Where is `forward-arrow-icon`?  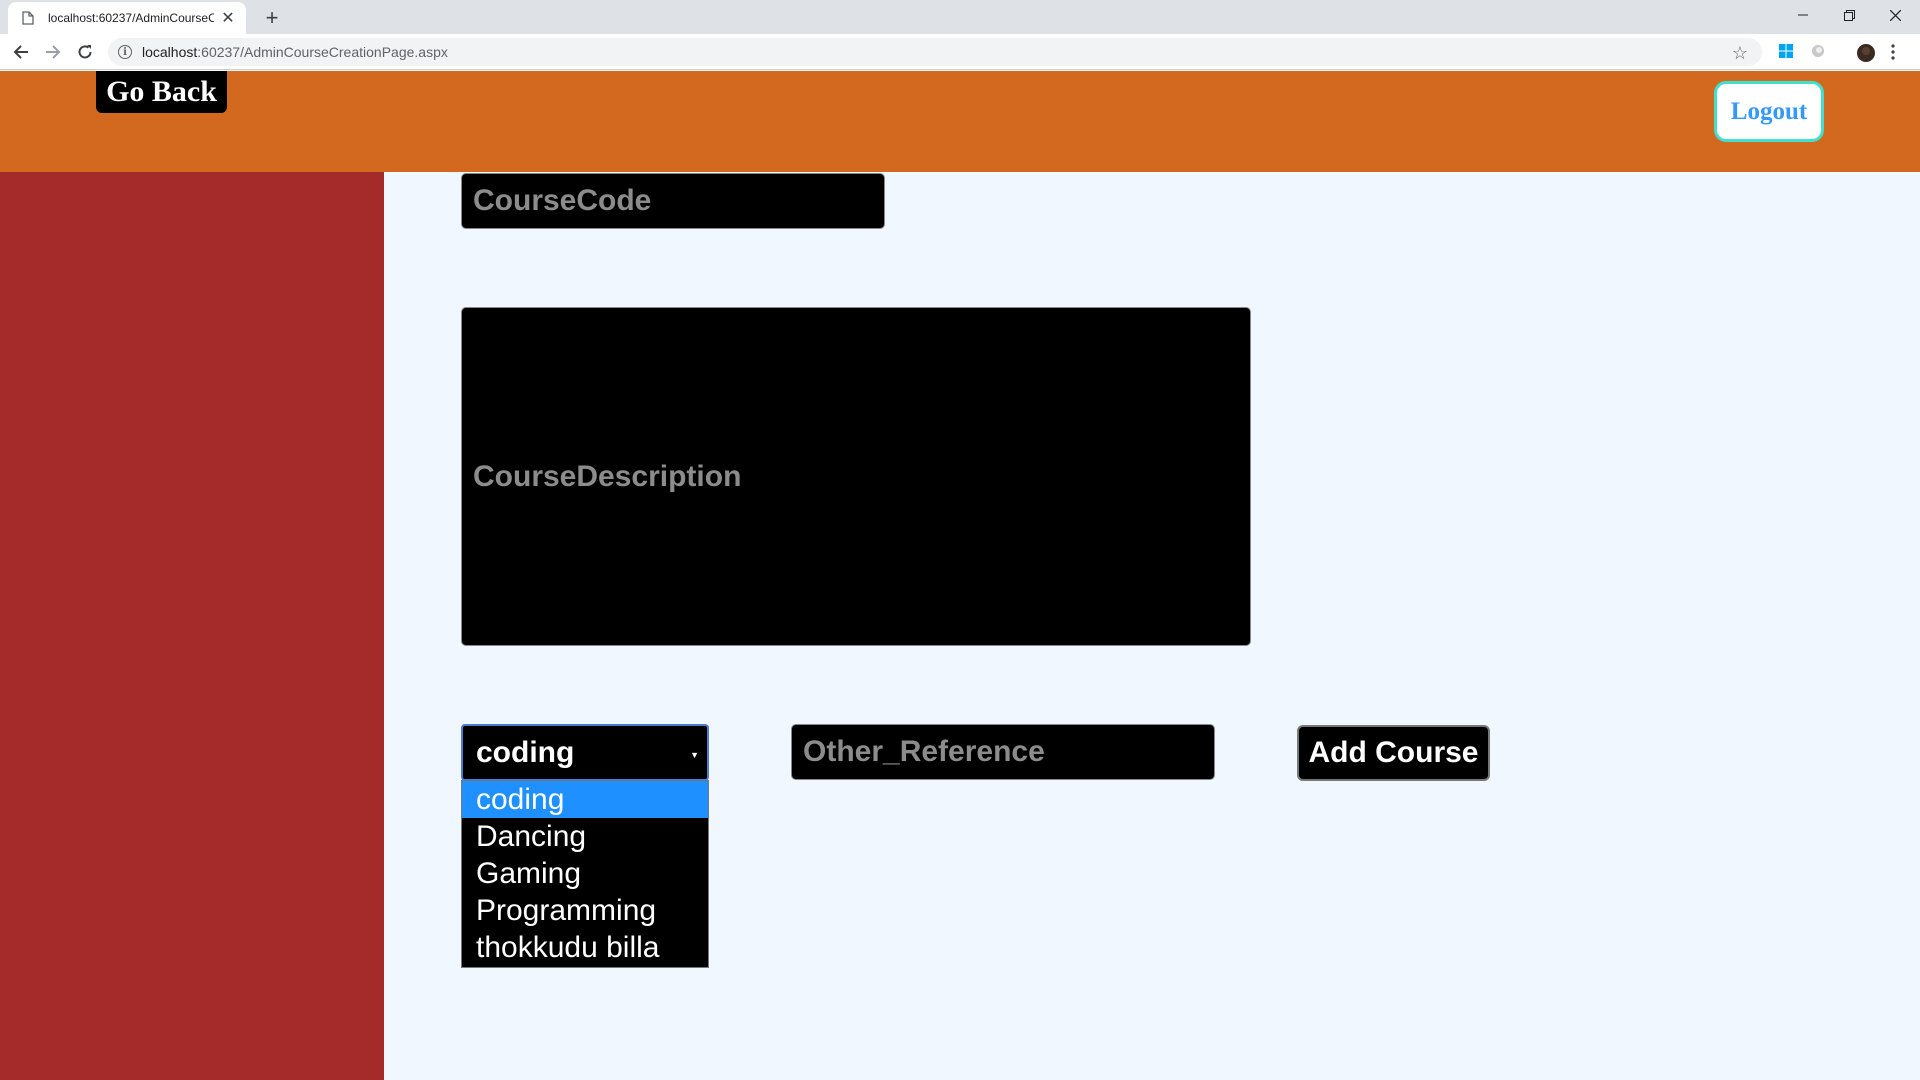 forward-arrow-icon is located at coordinates (53, 52).